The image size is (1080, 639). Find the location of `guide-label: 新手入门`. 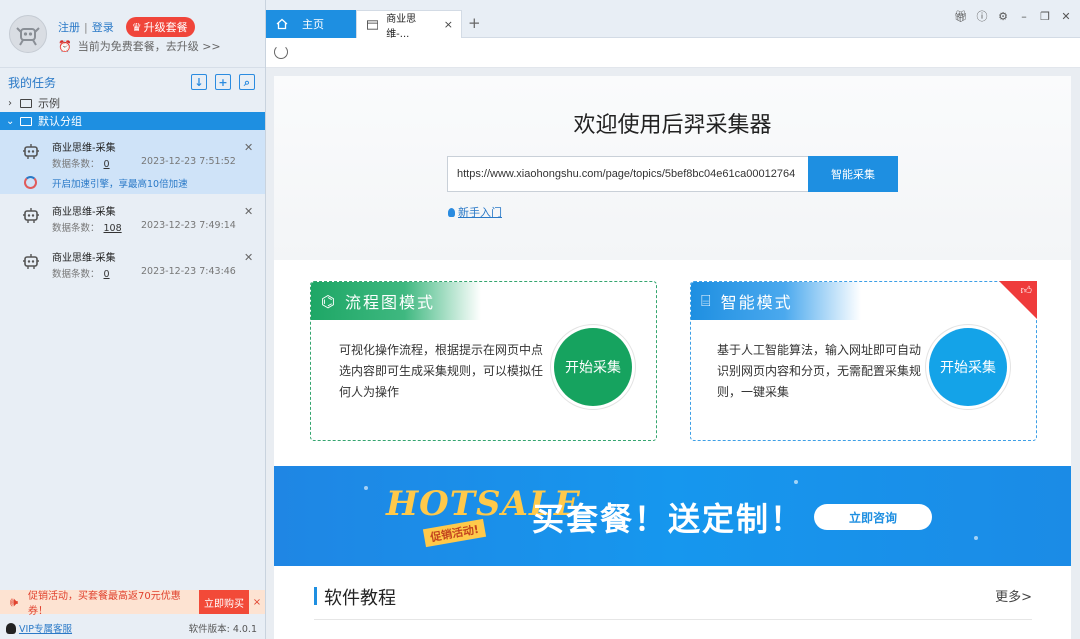

guide-label: 新手入门 is located at coordinates (480, 212).